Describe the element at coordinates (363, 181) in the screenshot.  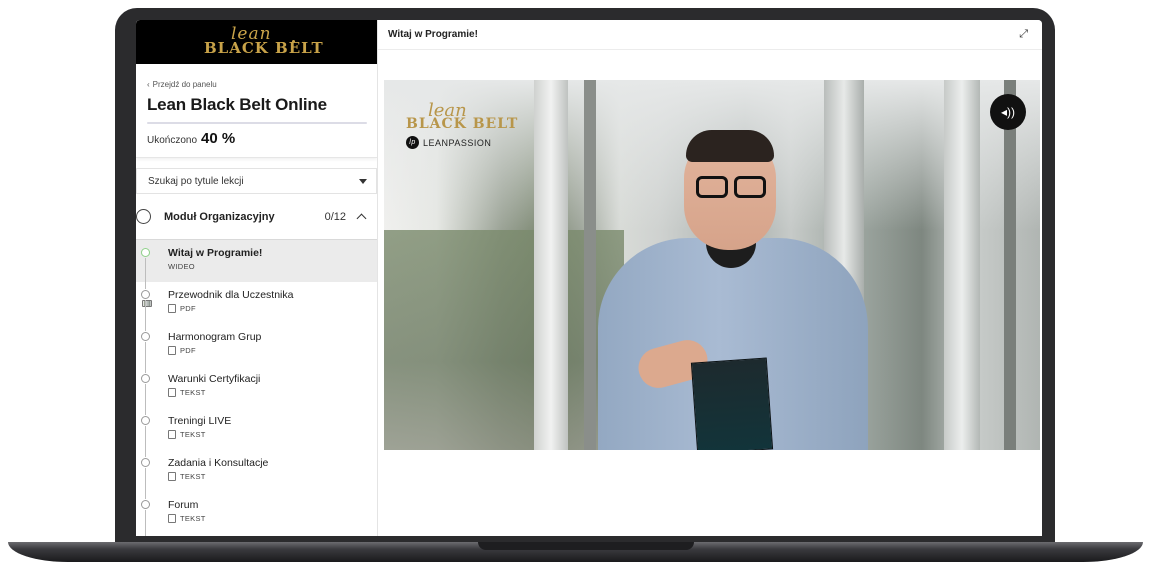
I see `caret-down-icon` at that location.